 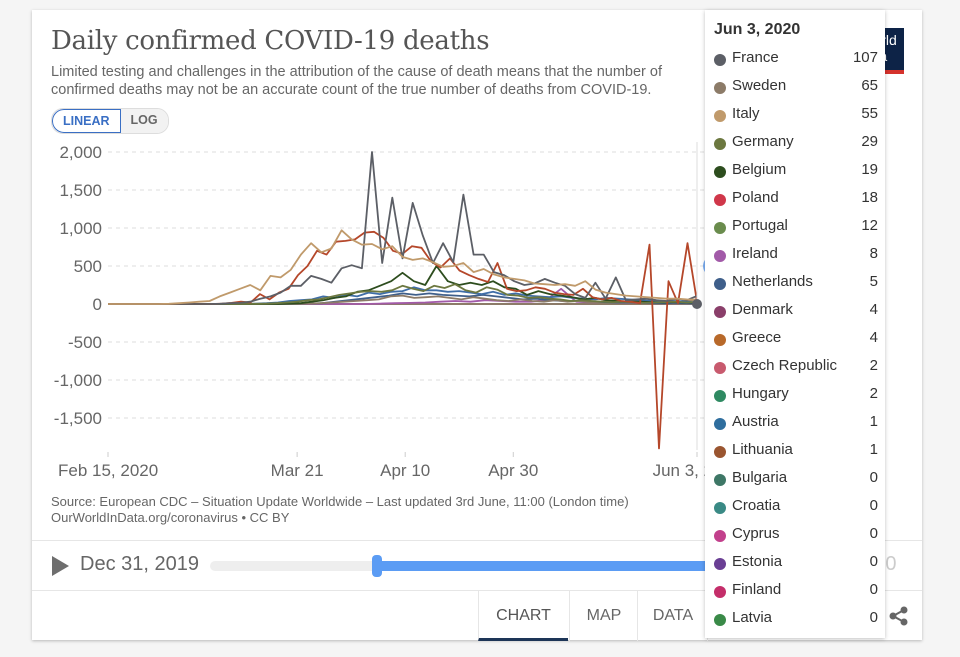 I want to click on tab-map: MAP, so click(x=603, y=616).